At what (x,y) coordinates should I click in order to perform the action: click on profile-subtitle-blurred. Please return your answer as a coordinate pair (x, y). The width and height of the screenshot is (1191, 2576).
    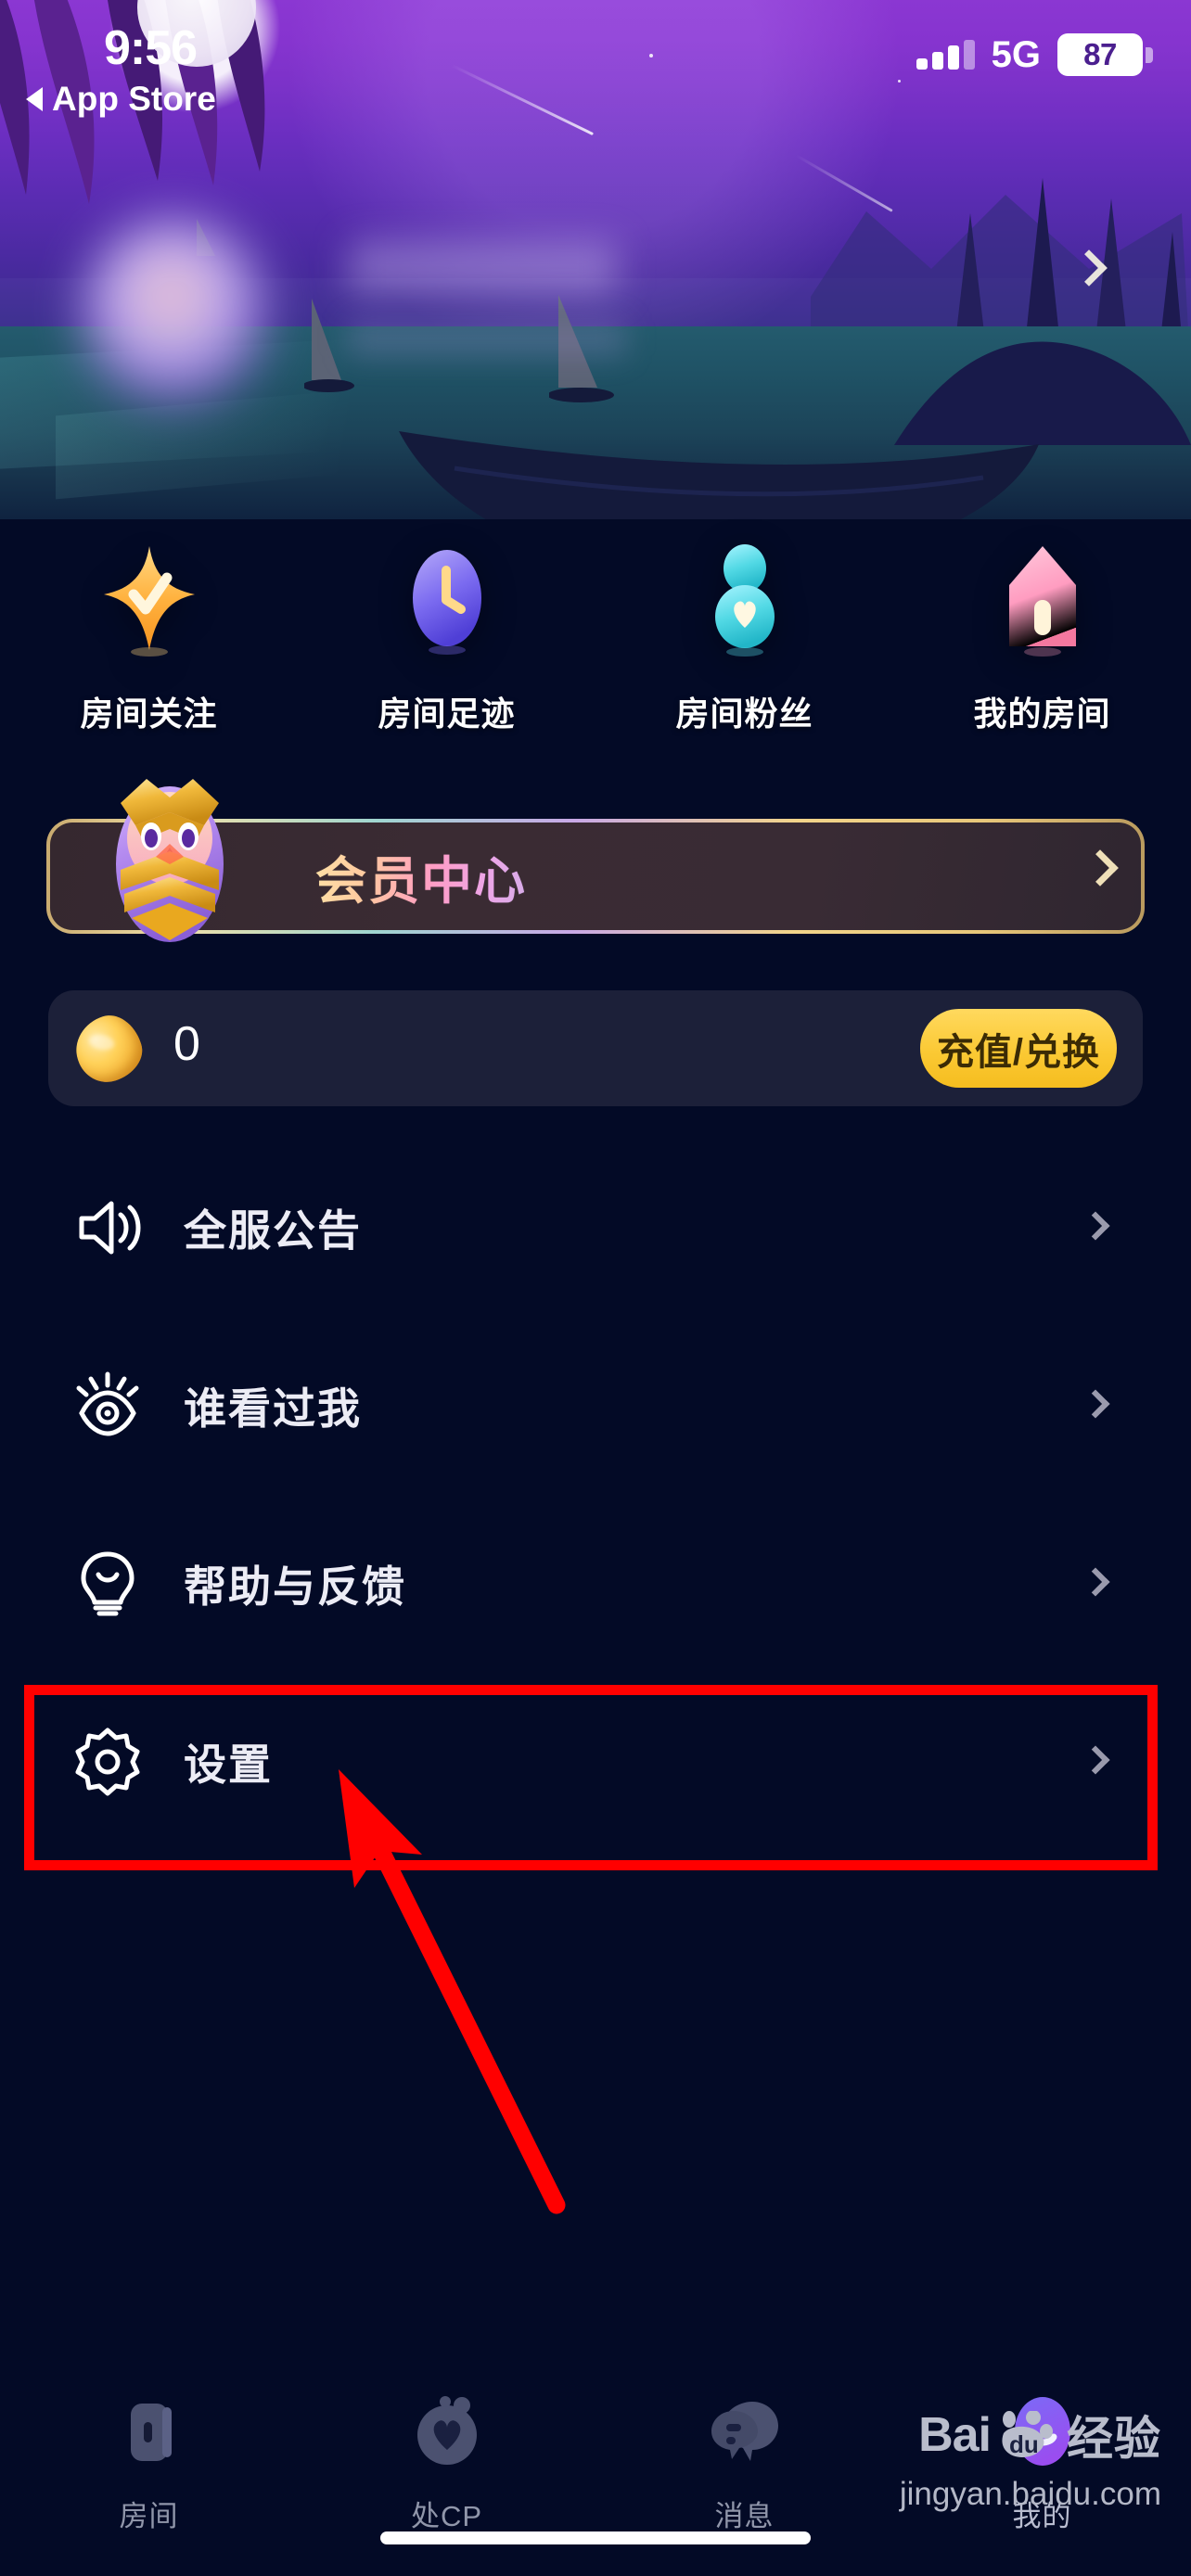
    Looking at the image, I should click on (487, 338).